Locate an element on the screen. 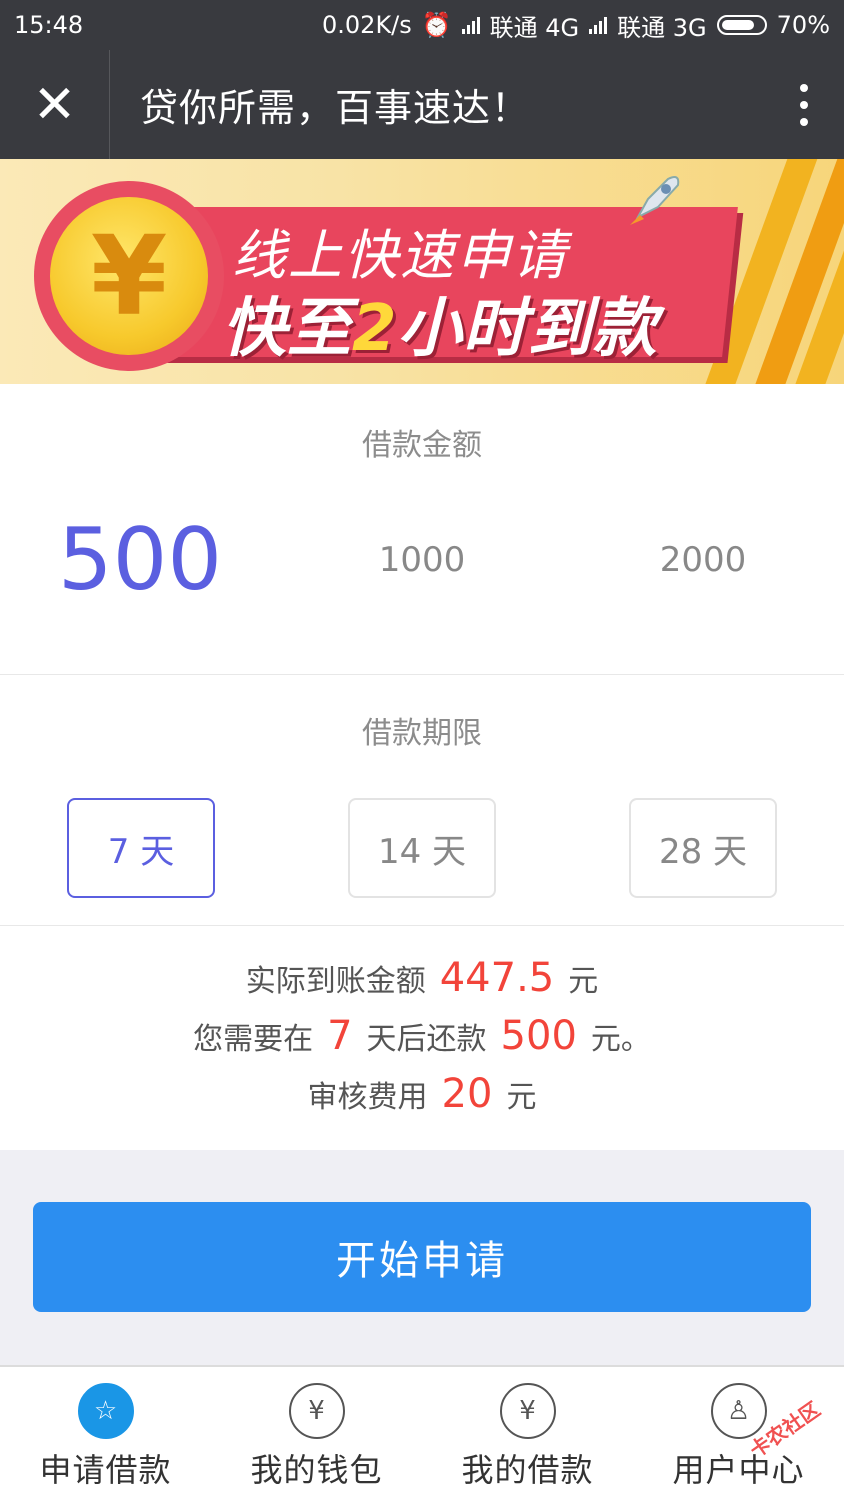  amount-option-1000: 1000 is located at coordinates (422, 560).